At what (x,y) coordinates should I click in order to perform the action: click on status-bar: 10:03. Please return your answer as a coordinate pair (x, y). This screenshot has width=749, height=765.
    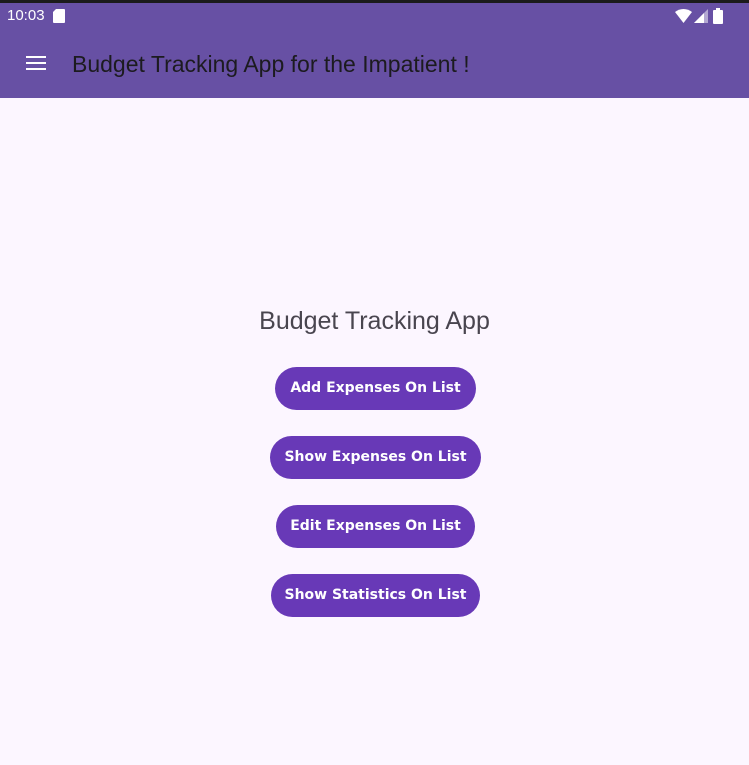
    Looking at the image, I should click on (374, 16).